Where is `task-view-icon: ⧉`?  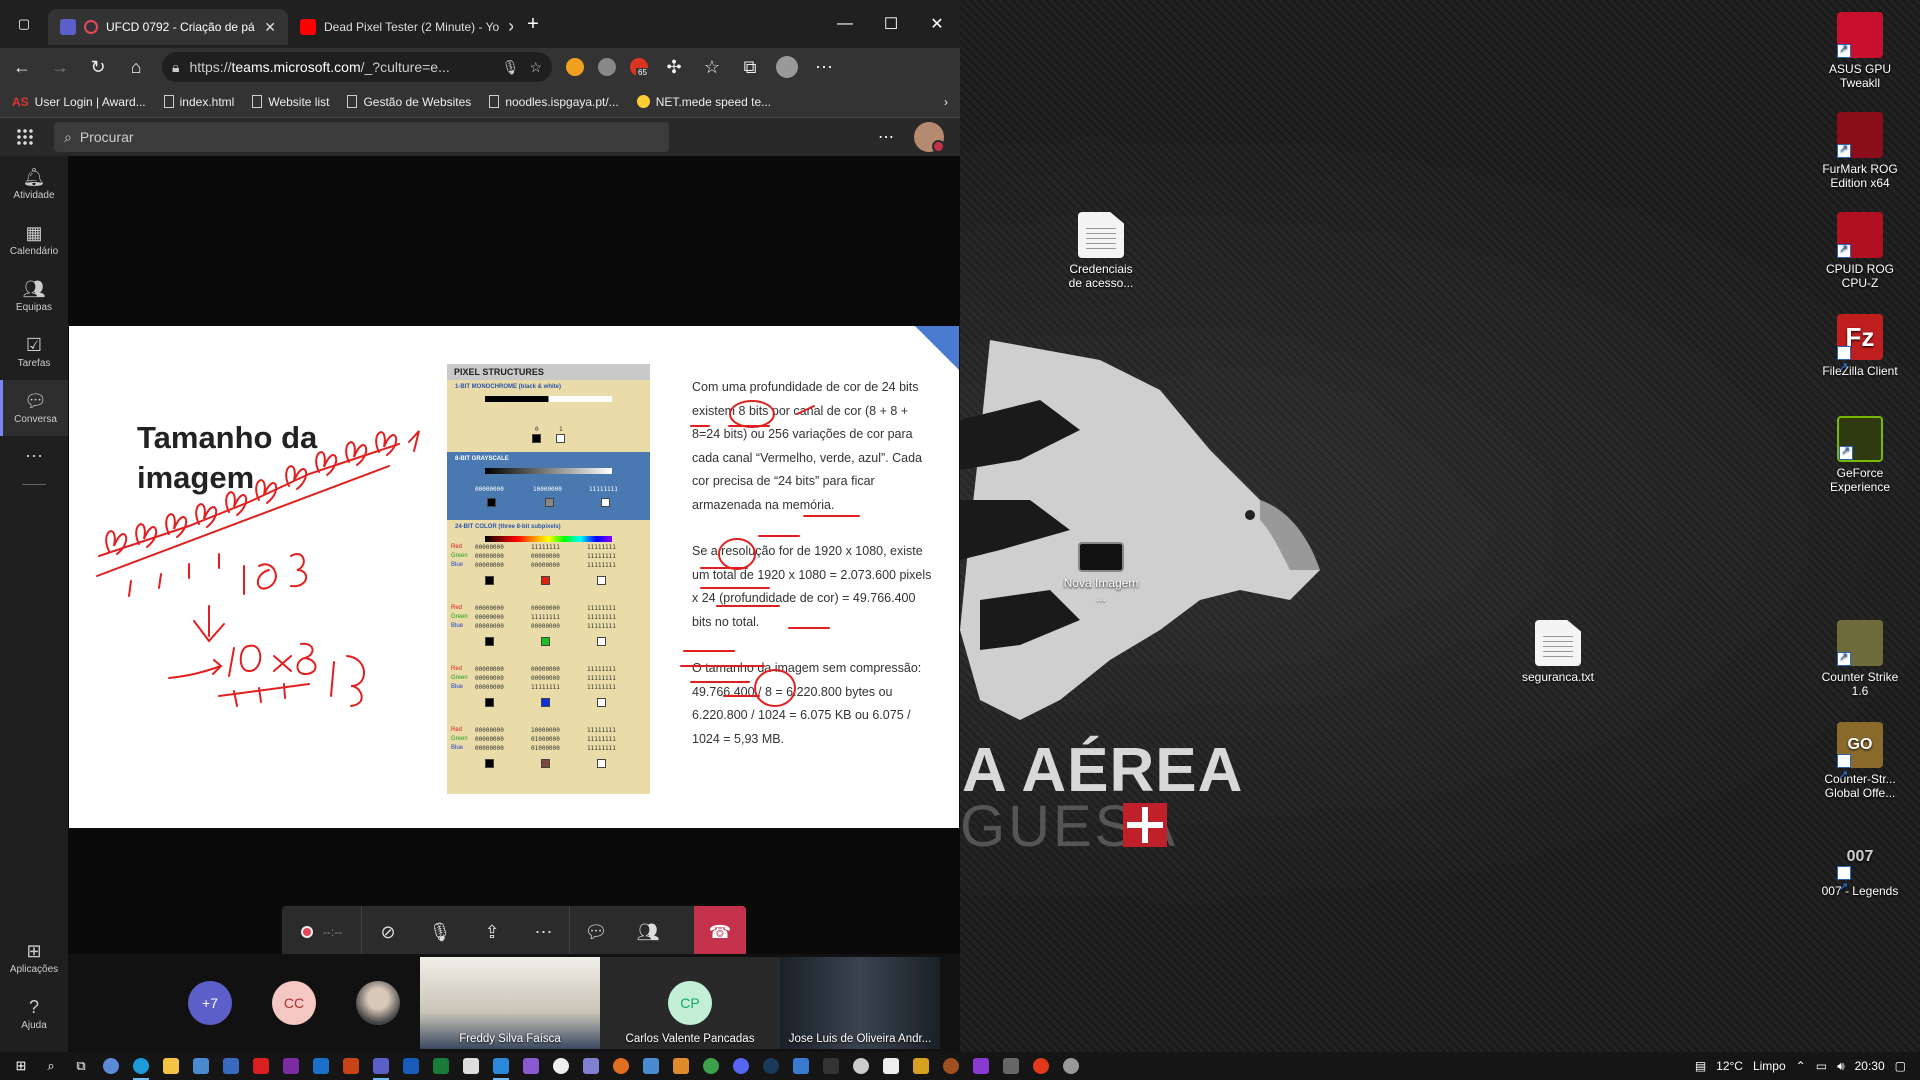 task-view-icon: ⧉ is located at coordinates (81, 1066).